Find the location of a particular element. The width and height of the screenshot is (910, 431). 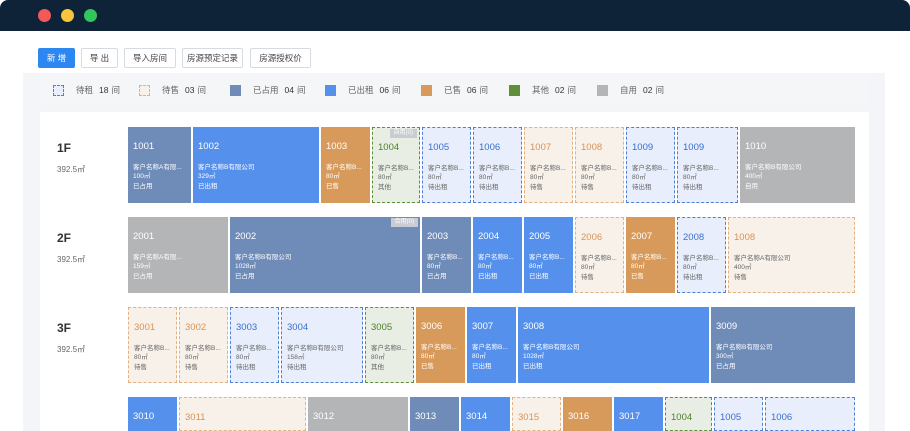

scrollbar-track is located at coordinates (877, 281).